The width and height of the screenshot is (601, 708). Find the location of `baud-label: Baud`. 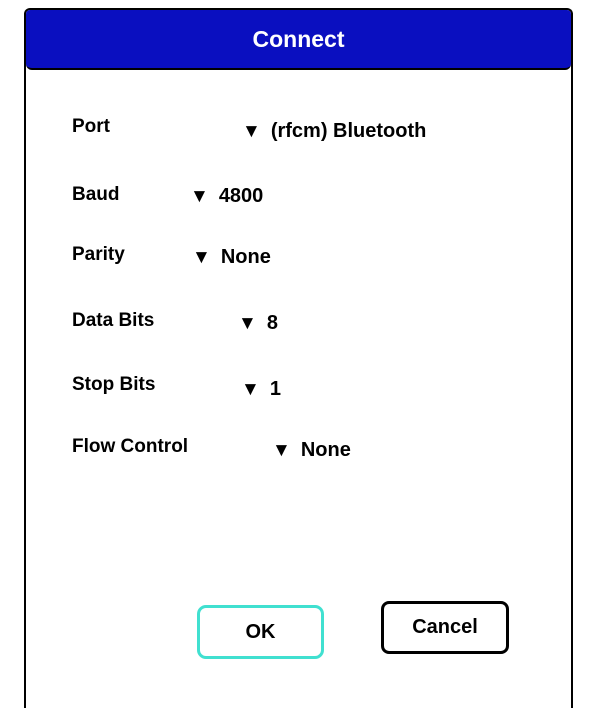

baud-label: Baud is located at coordinates (96, 194).